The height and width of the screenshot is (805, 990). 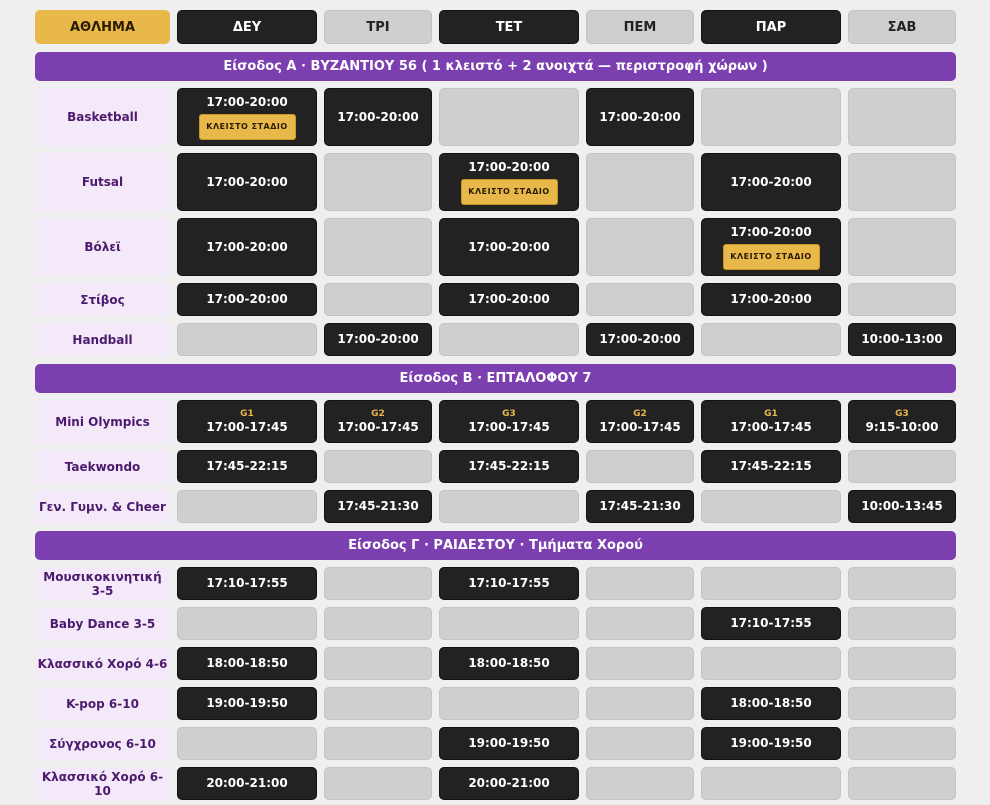 I want to click on schedule-slot: 10:00-13:00, so click(x=902, y=339).